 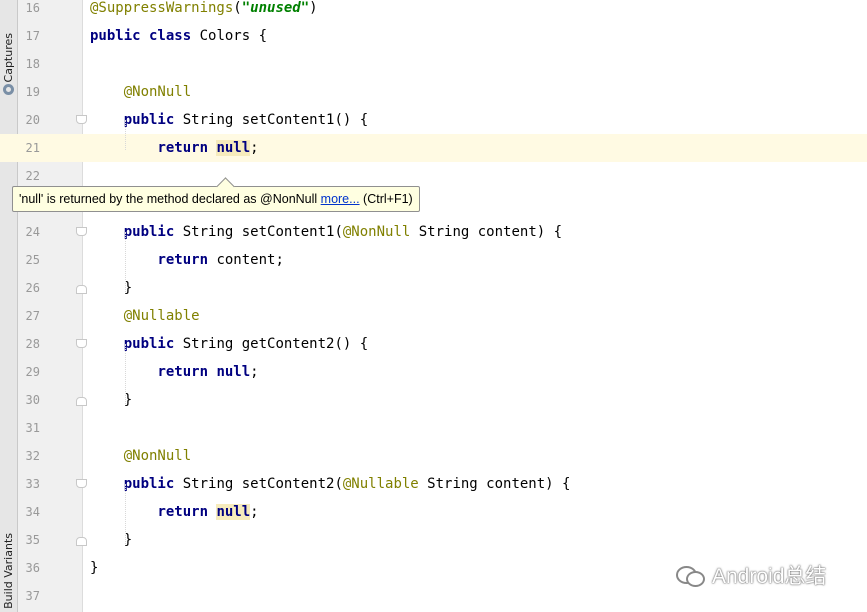 I want to click on code-text: @Nullable, so click(x=145, y=316).